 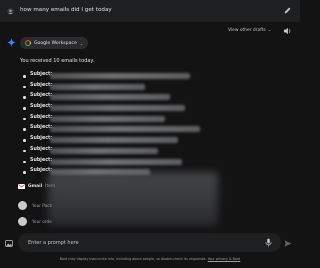 I want to click on email-item: Your Pack, so click(x=35, y=205).